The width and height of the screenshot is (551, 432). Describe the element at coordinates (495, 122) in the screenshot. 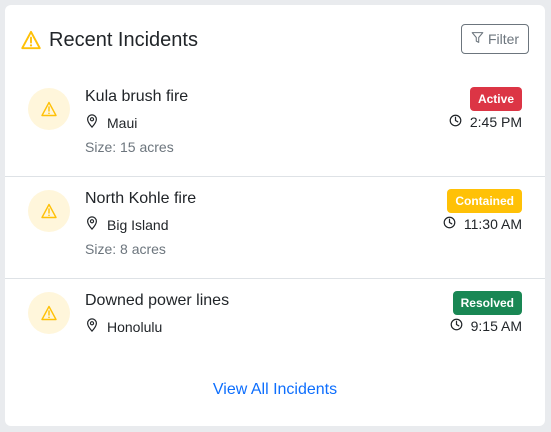

I see `incident-time-label: 2:45 PM` at that location.